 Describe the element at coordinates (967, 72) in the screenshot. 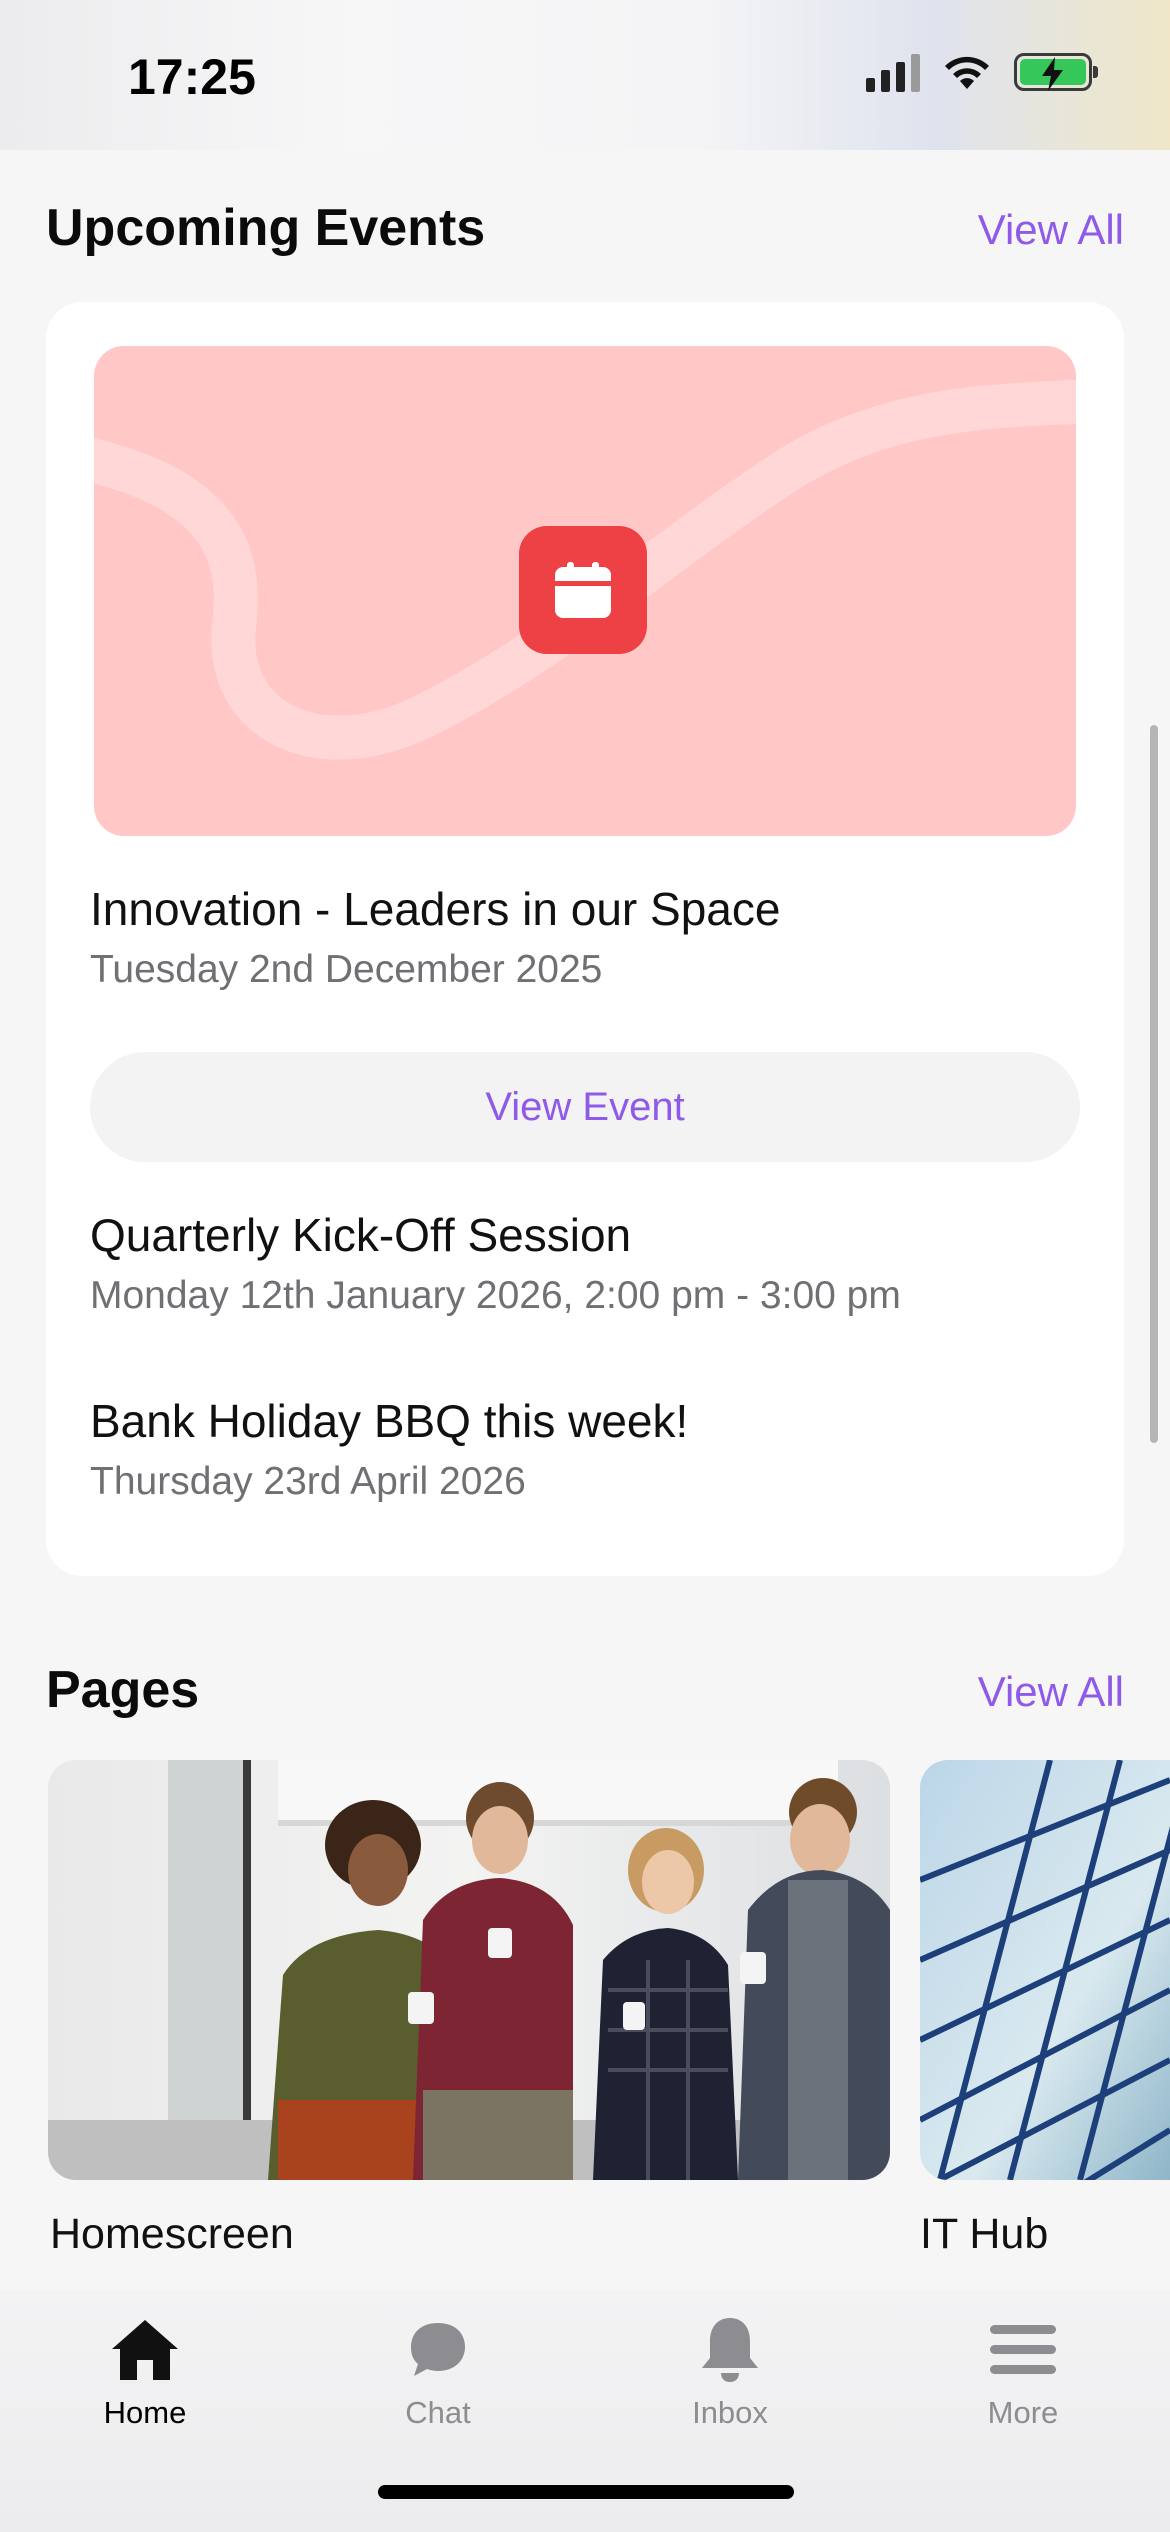

I see `wifi-icon` at that location.